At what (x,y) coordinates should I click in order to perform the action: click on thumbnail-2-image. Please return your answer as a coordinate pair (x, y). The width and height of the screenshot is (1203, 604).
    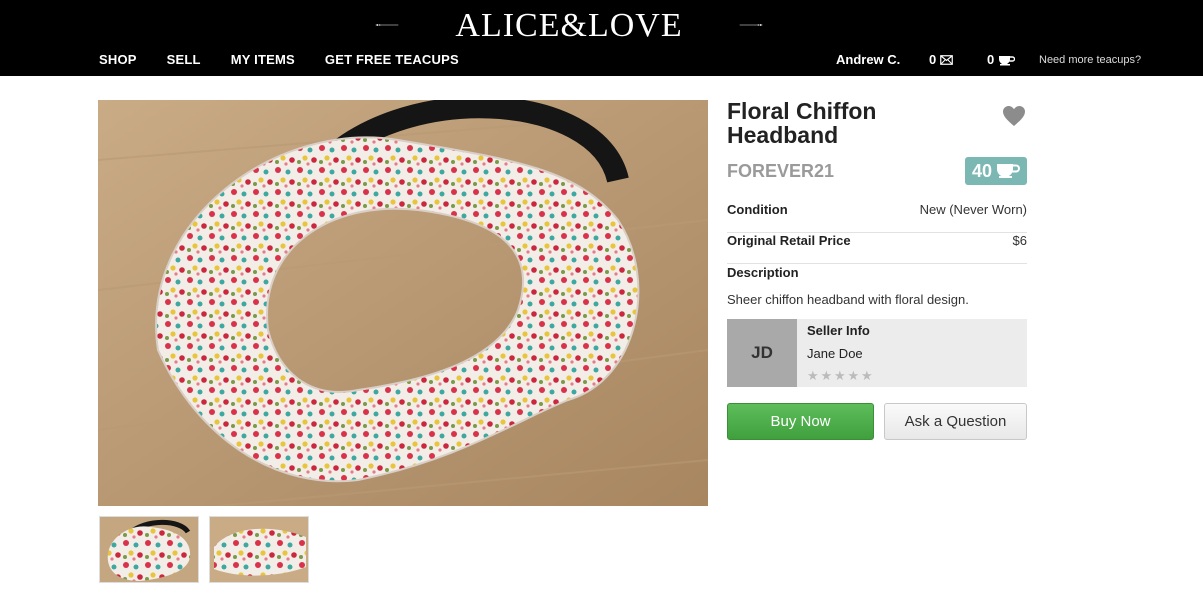
    Looking at the image, I should click on (259, 549).